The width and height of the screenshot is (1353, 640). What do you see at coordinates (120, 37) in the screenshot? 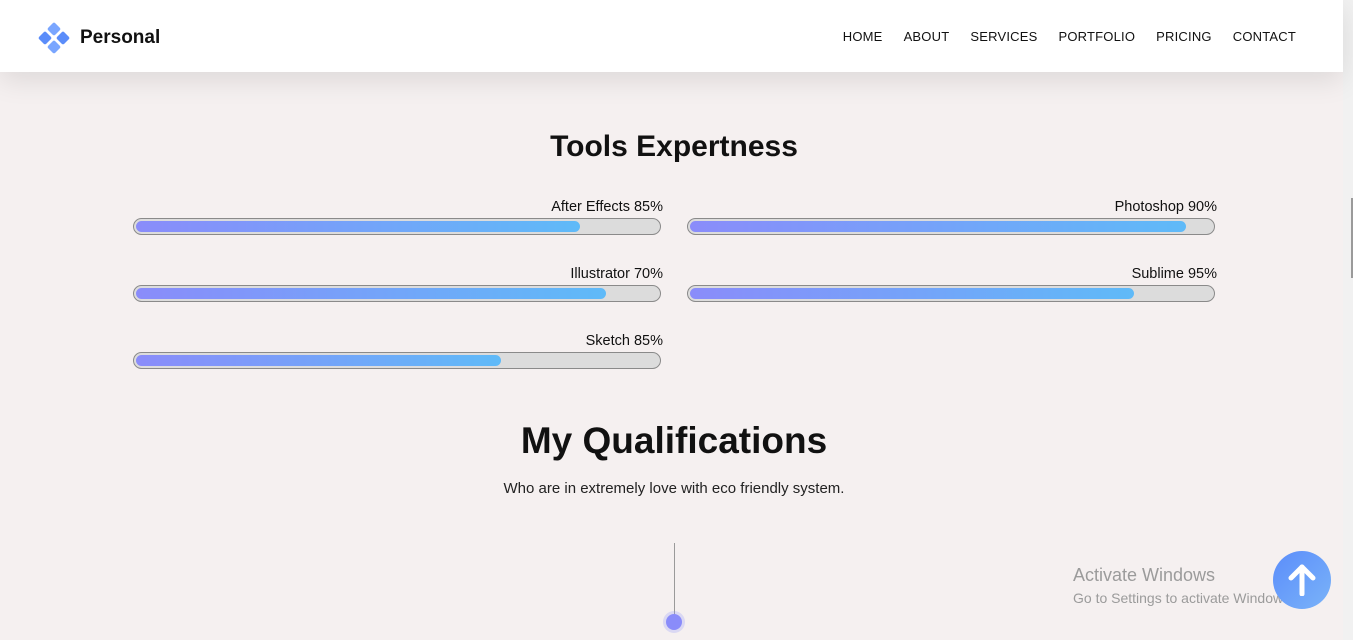
I see `brand-name: Personal` at bounding box center [120, 37].